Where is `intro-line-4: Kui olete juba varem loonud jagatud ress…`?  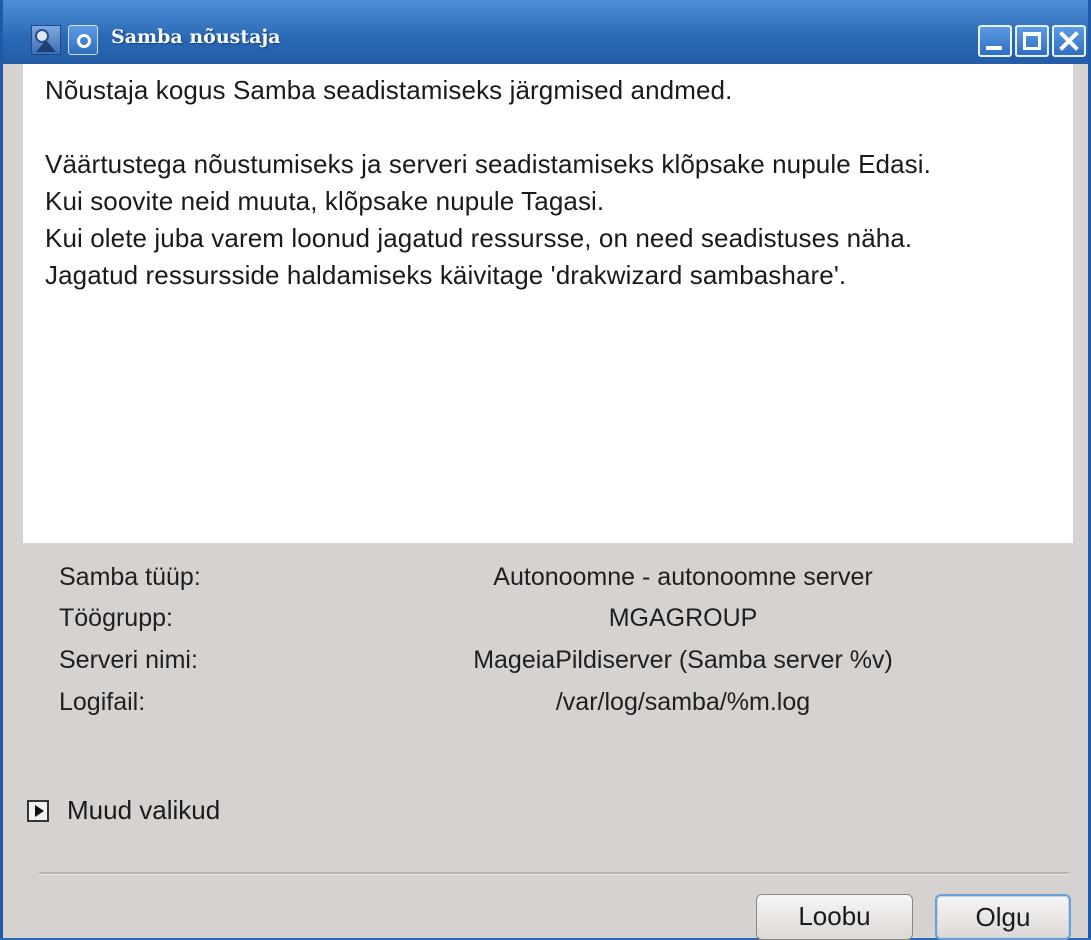
intro-line-4: Kui olete juba varem loonud jagatud ress… is located at coordinates (479, 238).